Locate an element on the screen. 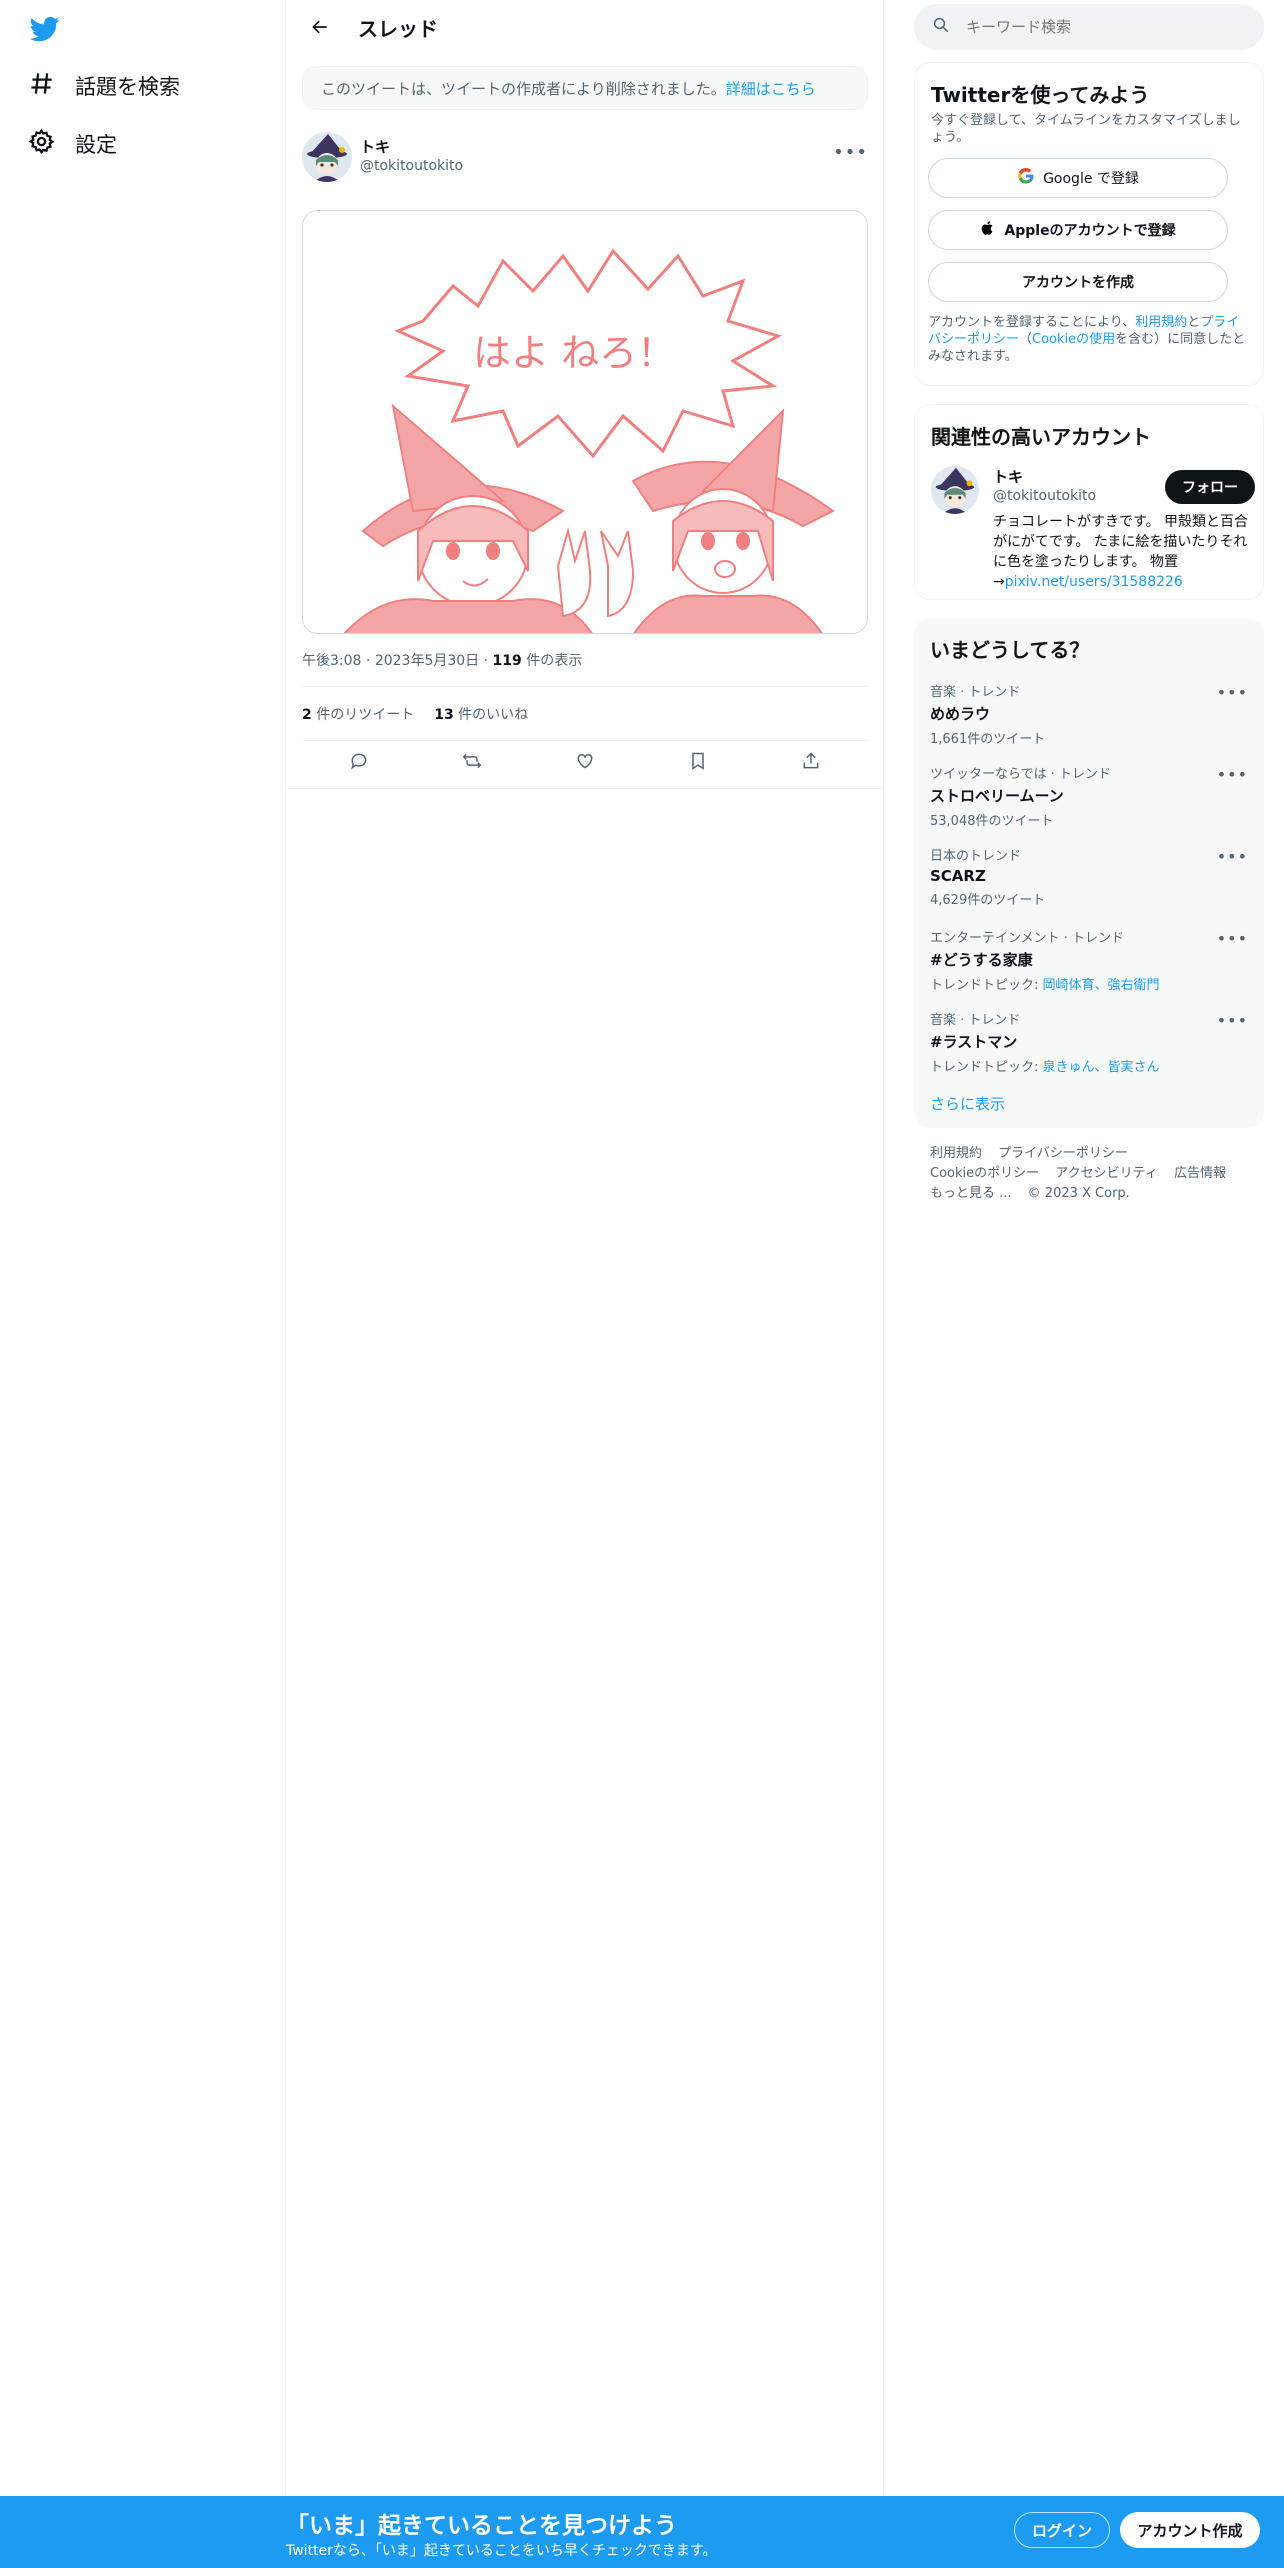 This screenshot has height=2568, width=1284. search-icon is located at coordinates (941, 27).